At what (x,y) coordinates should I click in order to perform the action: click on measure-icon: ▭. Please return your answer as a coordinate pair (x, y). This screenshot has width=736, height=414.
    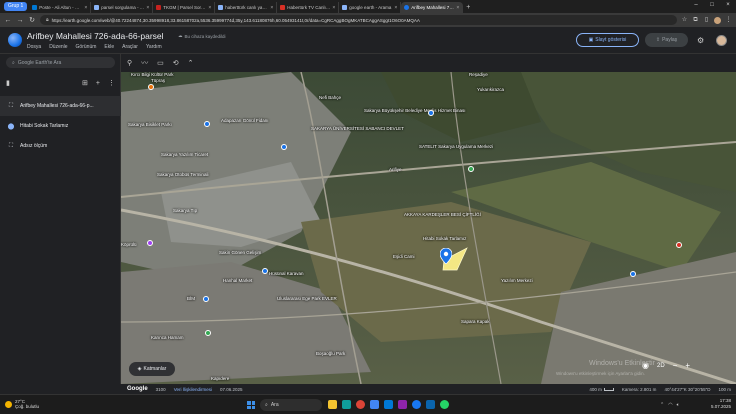
    Looking at the image, I should click on (160, 63).